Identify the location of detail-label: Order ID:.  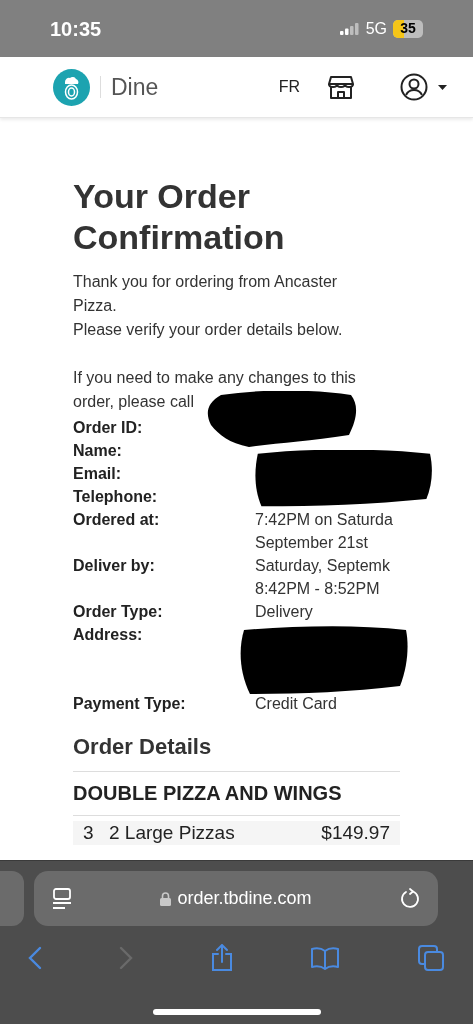
(108, 428).